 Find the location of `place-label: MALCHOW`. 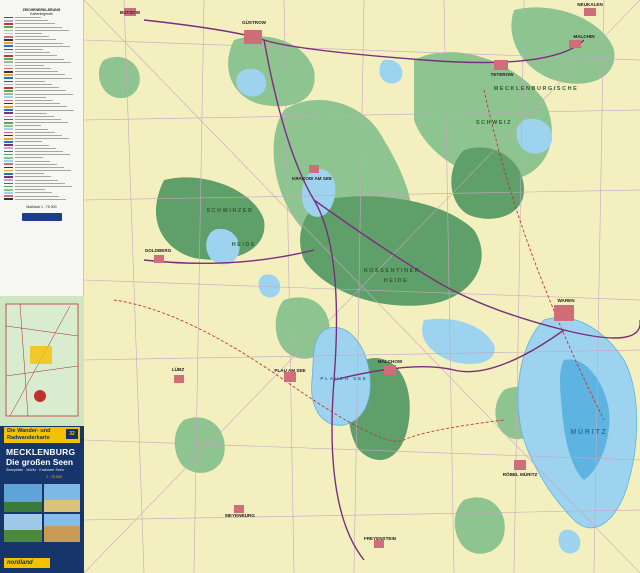

place-label: MALCHOW is located at coordinates (390, 361).